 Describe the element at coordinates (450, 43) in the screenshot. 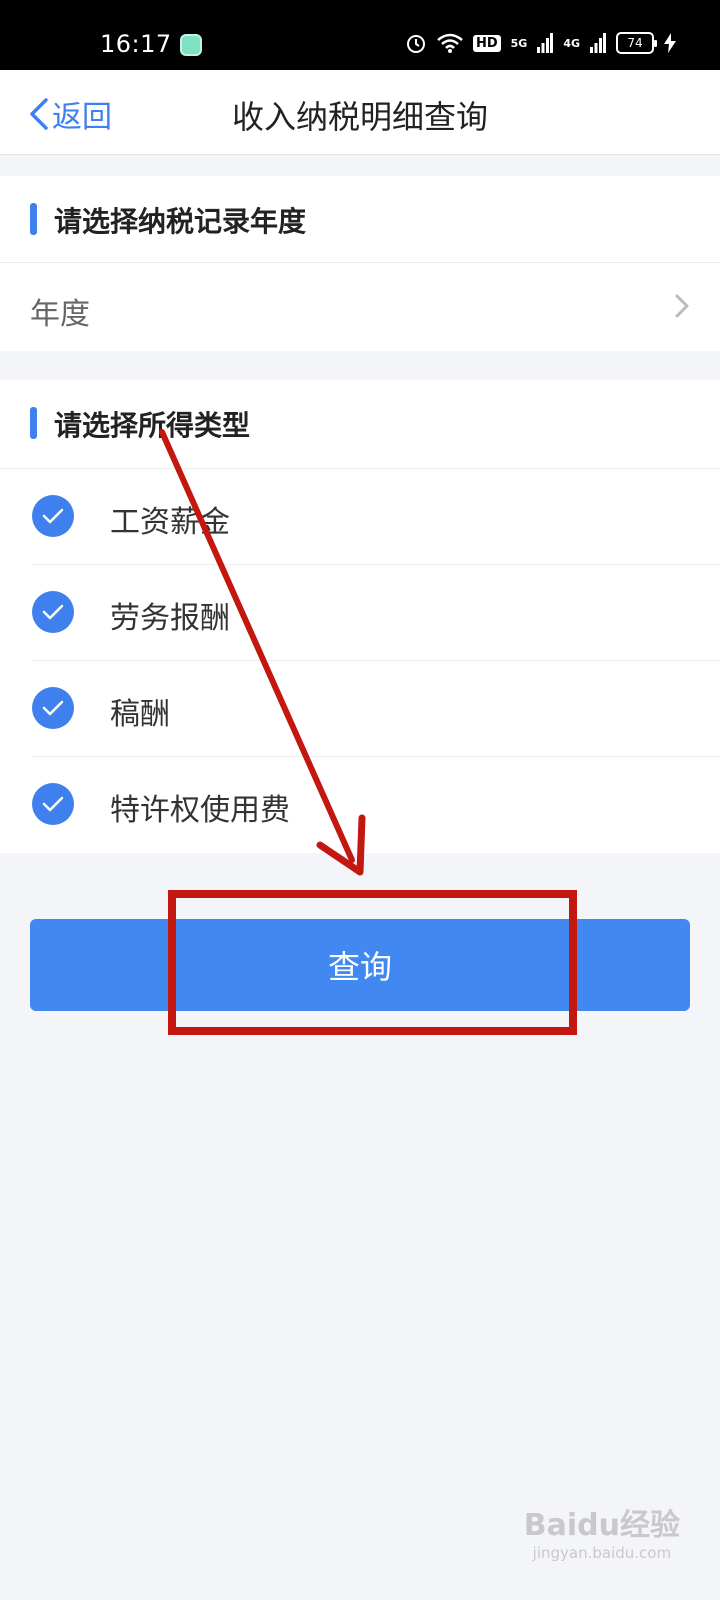

I see `wifi-icon` at that location.